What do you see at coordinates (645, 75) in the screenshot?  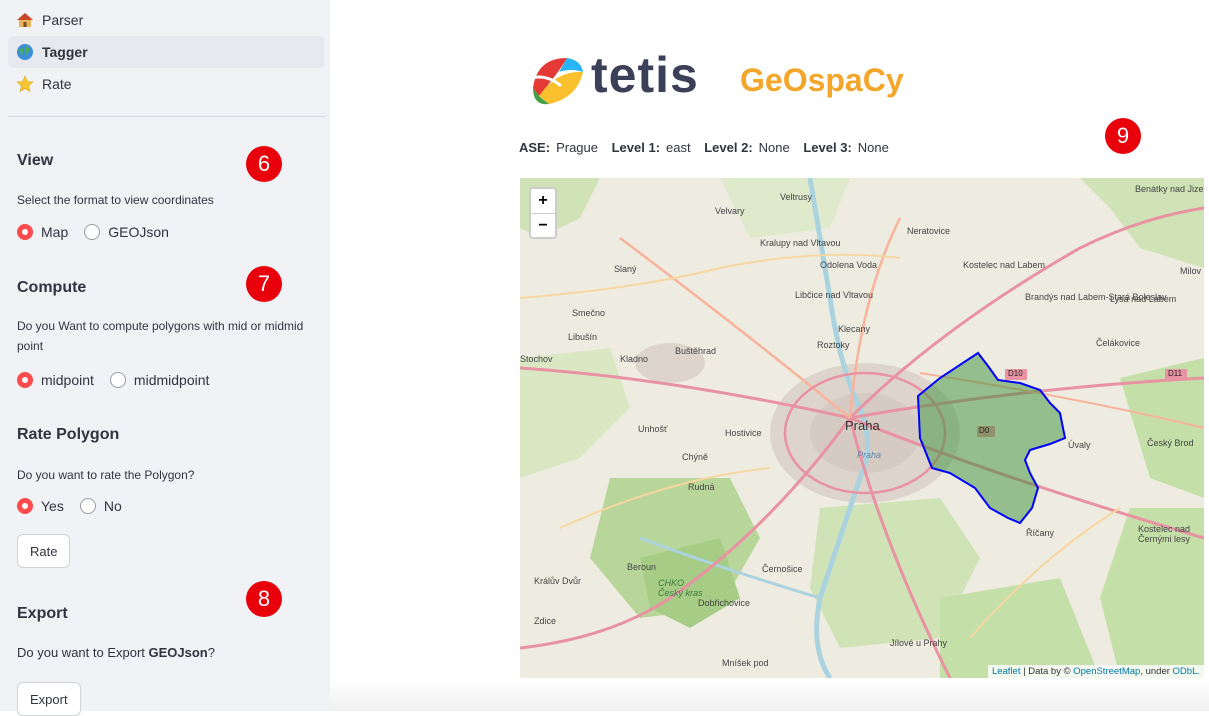 I see `logo-tetis-text: tetis` at bounding box center [645, 75].